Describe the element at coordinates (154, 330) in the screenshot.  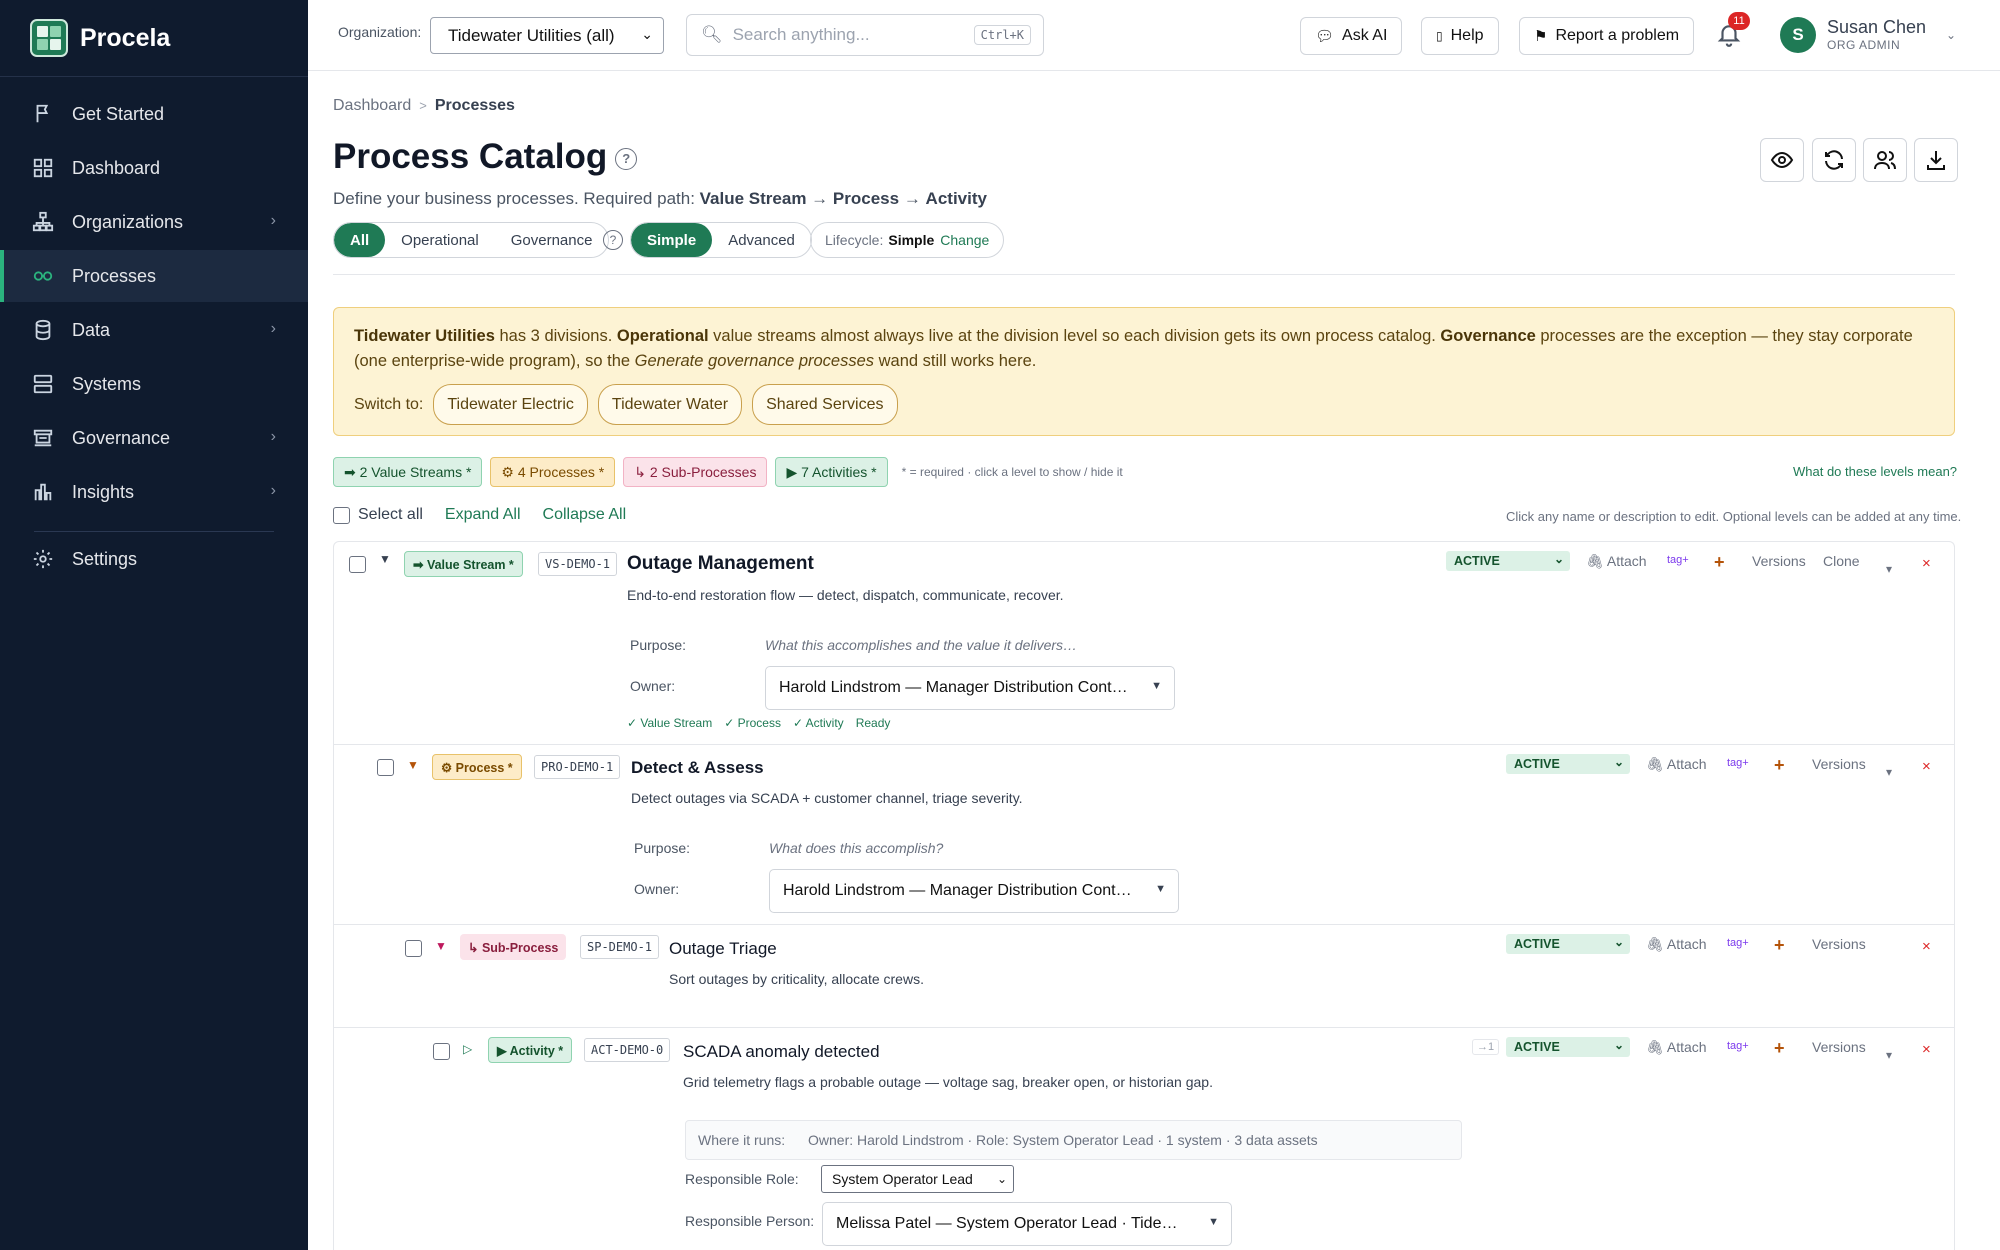
I see `sidebar-item-data: Data ›` at that location.